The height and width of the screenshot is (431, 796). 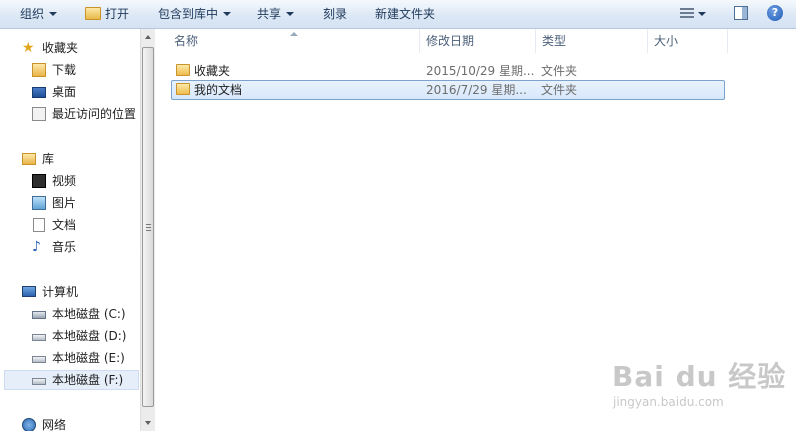 What do you see at coordinates (478, 41) in the screenshot?
I see `column-header-date: 修改日期` at bounding box center [478, 41].